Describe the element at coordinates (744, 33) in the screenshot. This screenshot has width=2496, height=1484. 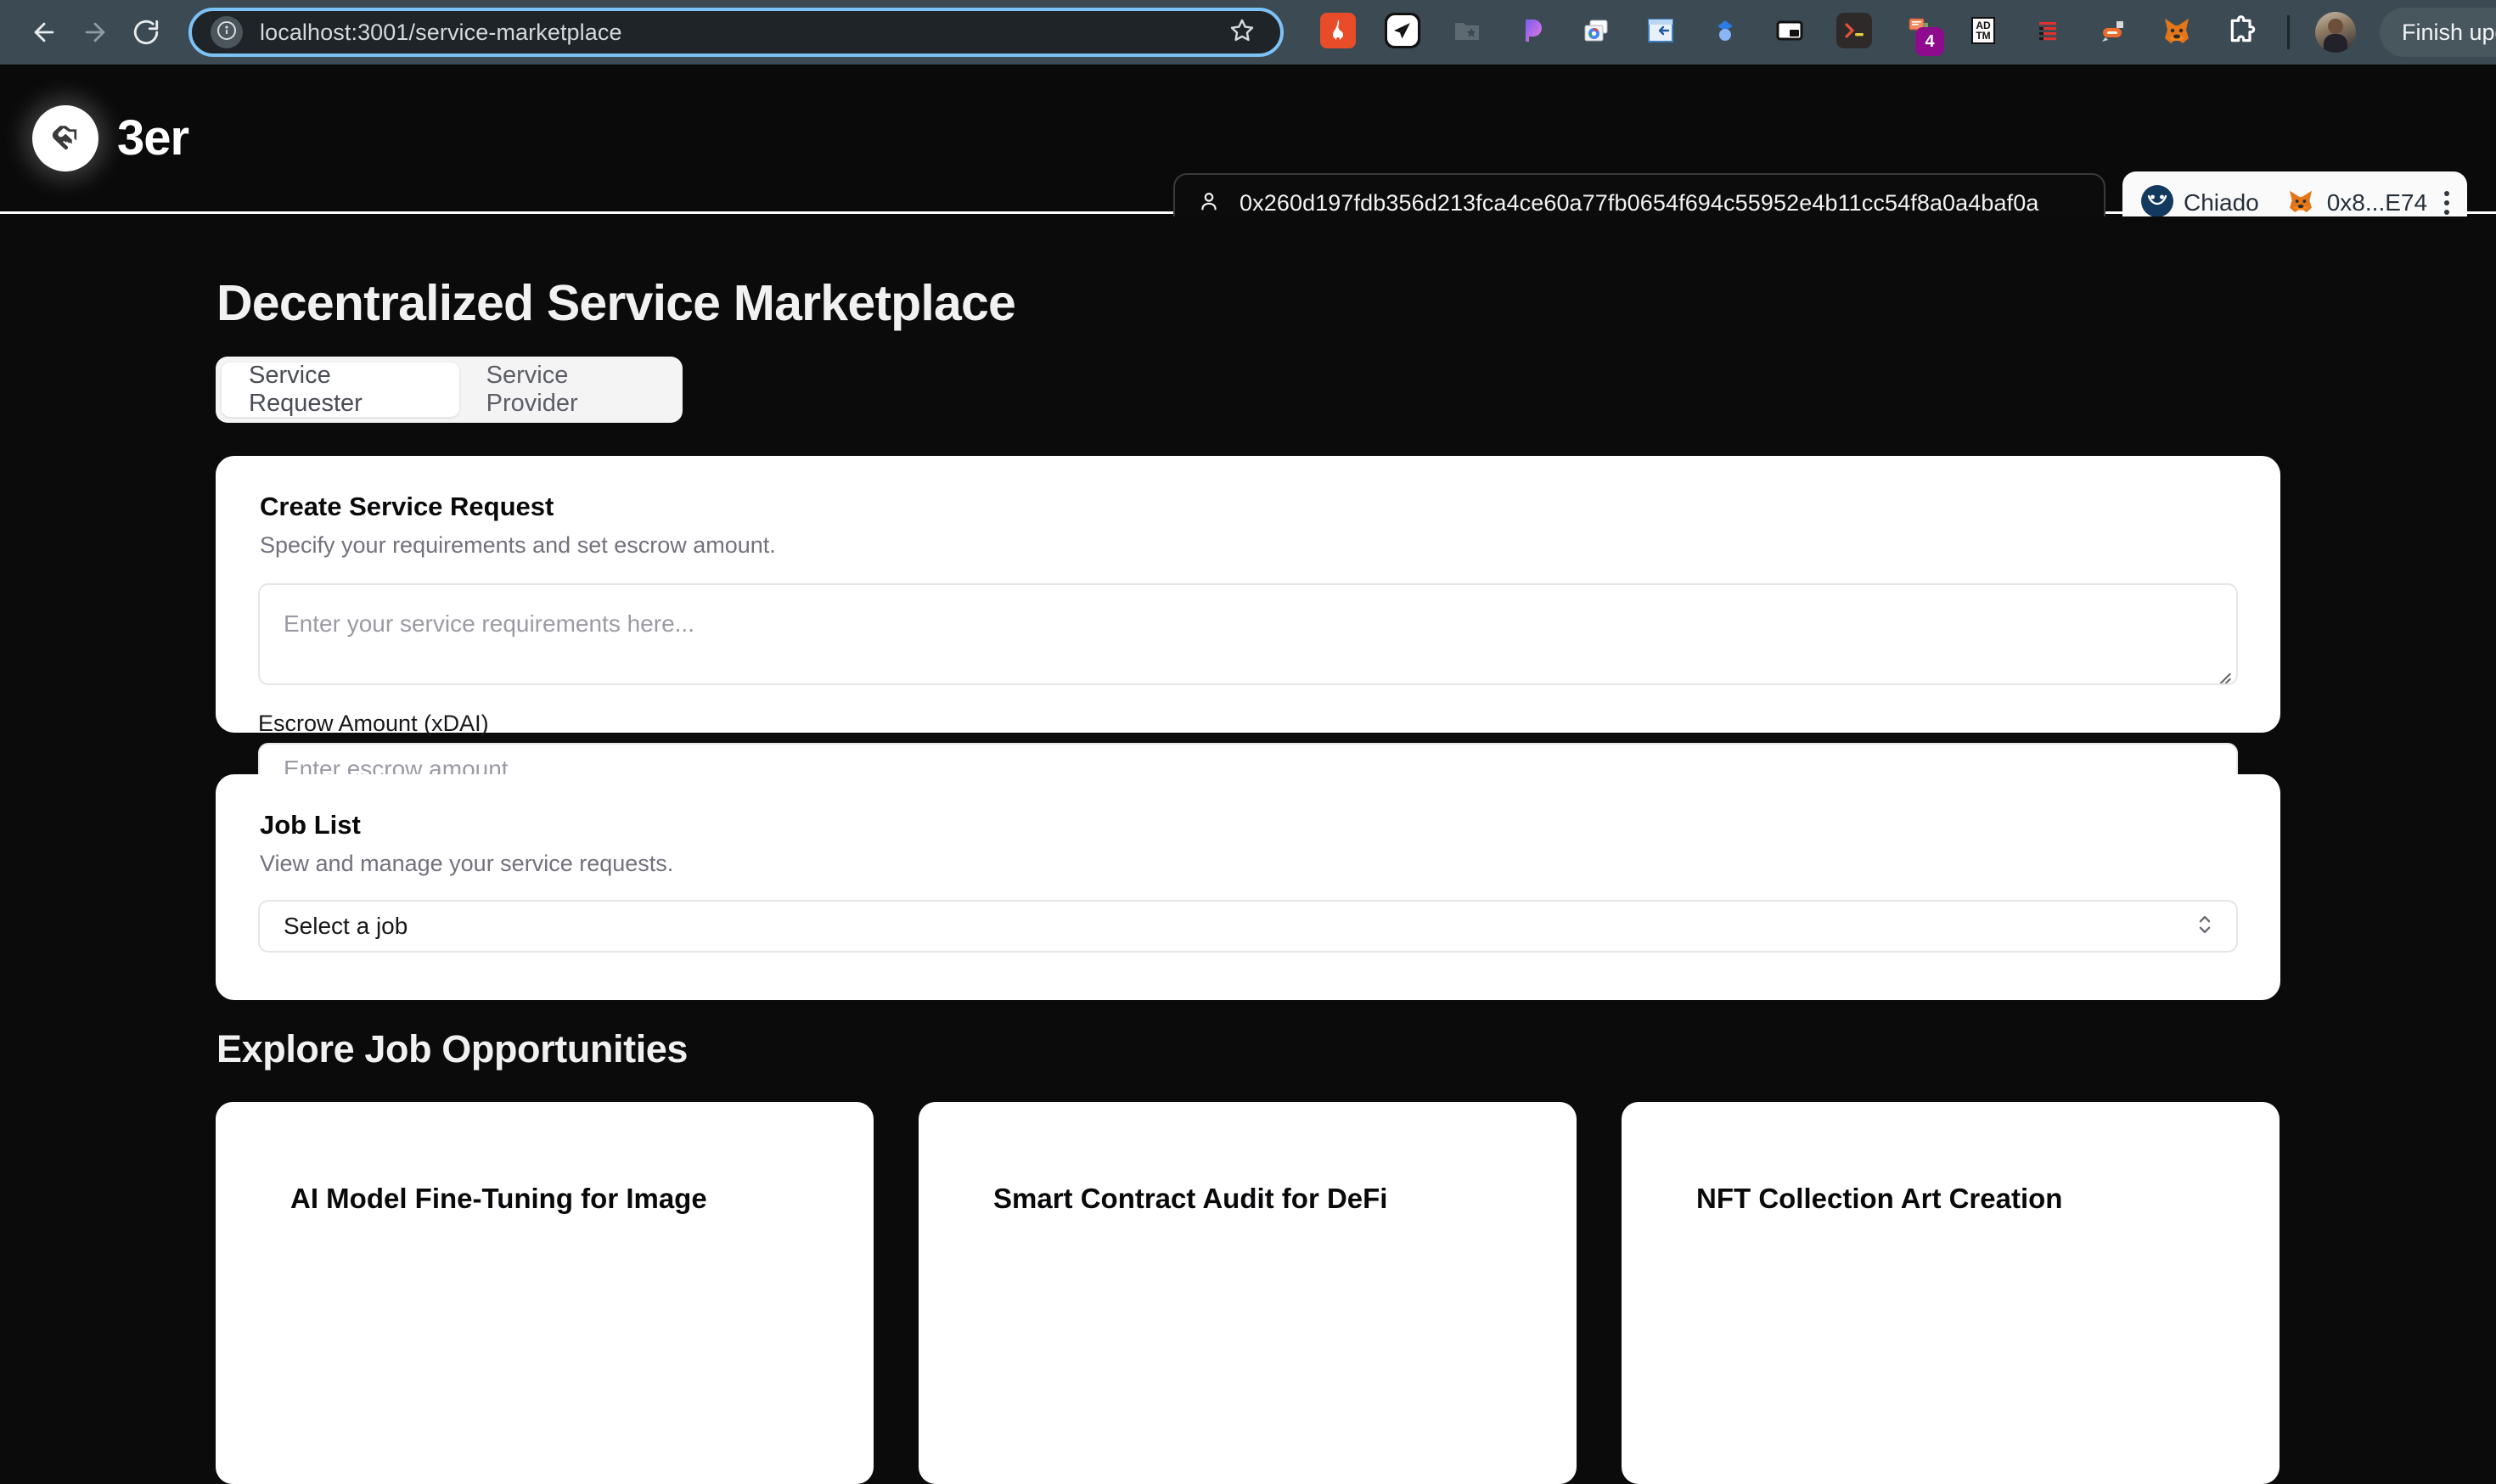
I see `url-text: localhost:3001/service-marketplace` at that location.